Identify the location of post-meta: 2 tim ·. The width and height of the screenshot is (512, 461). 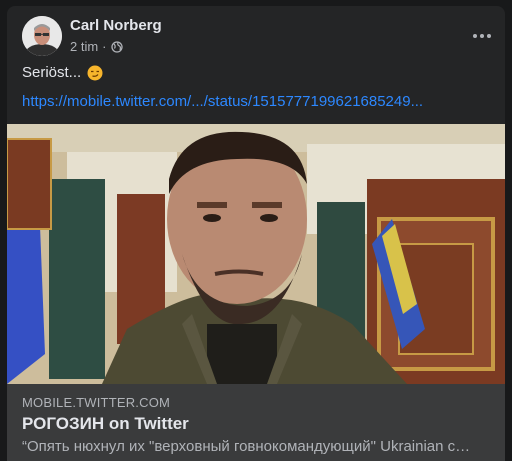
(96, 46).